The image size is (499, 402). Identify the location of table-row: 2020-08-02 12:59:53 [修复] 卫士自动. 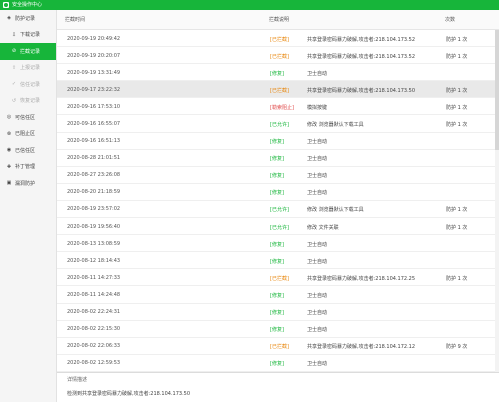
(278, 363).